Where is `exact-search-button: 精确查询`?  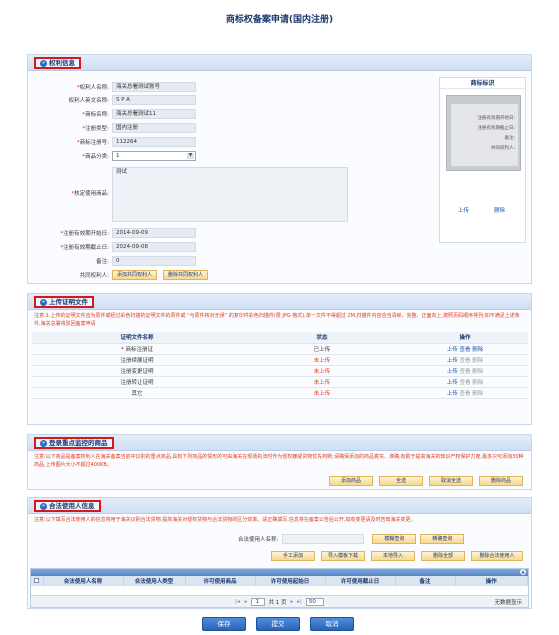
exact-search-button: 精确查询 is located at coordinates (442, 539).